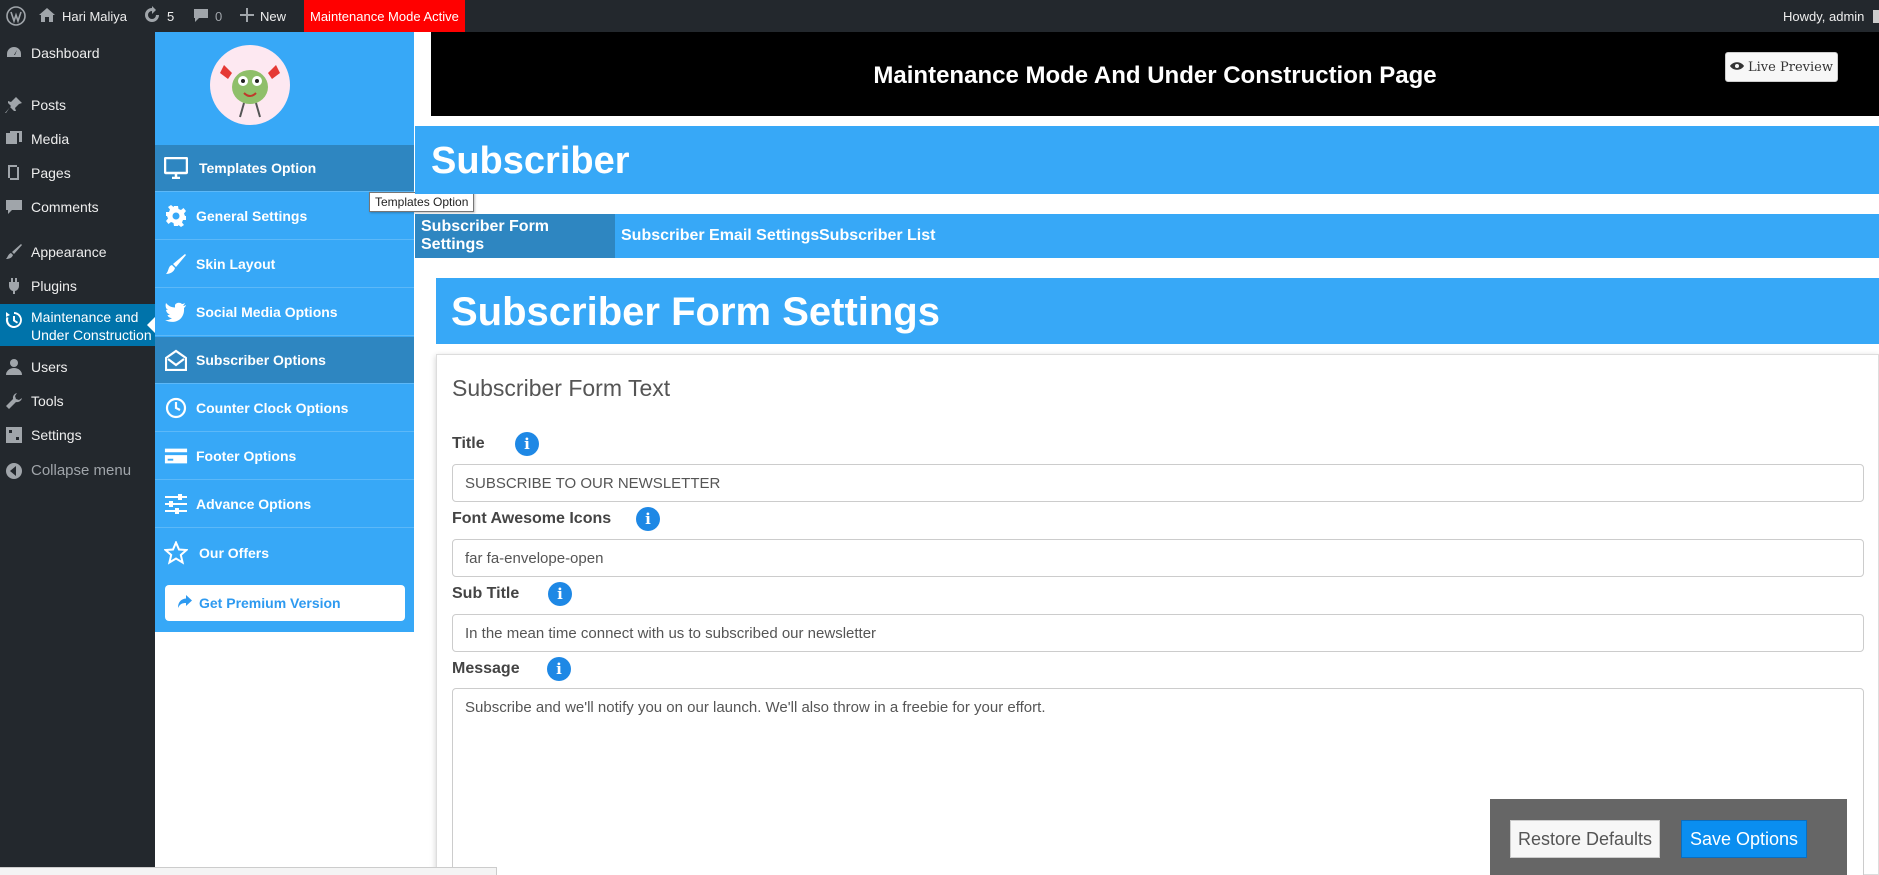 The height and width of the screenshot is (875, 1879). What do you see at coordinates (176, 504) in the screenshot?
I see `sliders-icon` at bounding box center [176, 504].